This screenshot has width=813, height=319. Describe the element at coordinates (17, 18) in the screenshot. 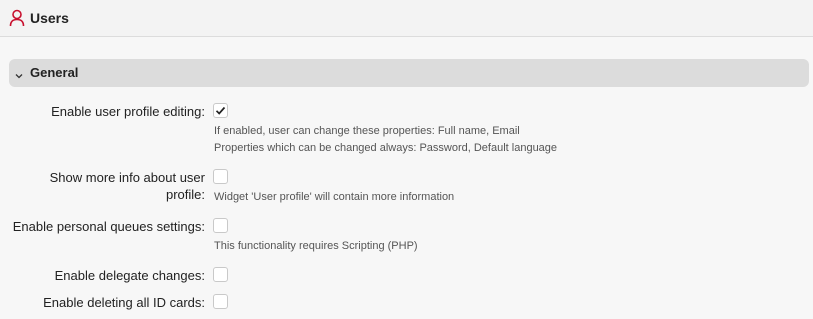

I see `user-icon` at that location.